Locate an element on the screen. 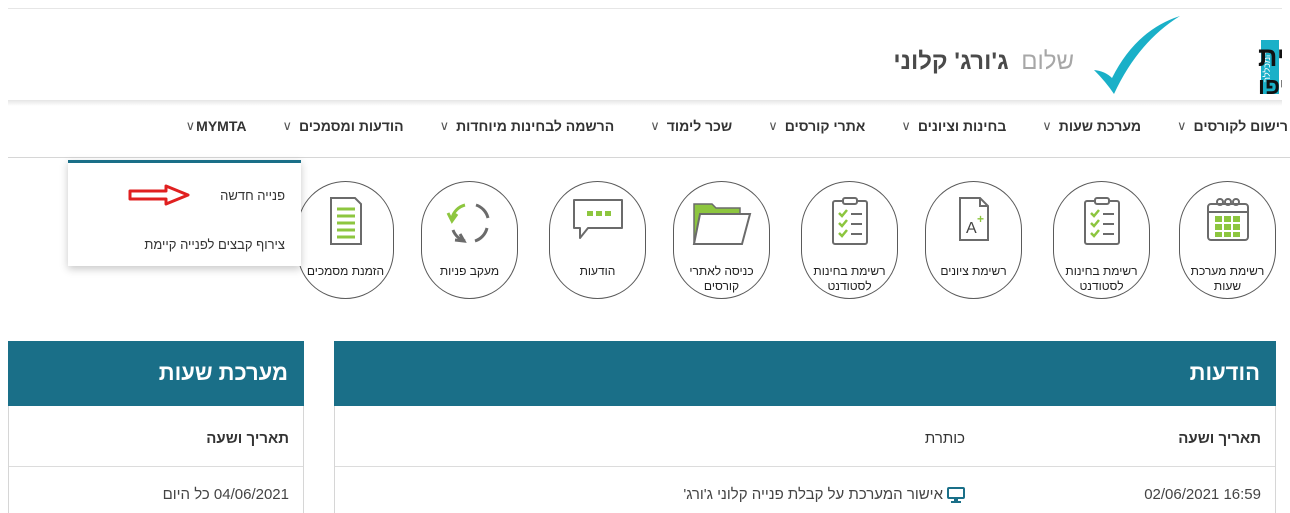 Image resolution: width=1290 pixels, height=513 pixels. quick-link-grades: A + רשימת ציונים is located at coordinates (973, 240).